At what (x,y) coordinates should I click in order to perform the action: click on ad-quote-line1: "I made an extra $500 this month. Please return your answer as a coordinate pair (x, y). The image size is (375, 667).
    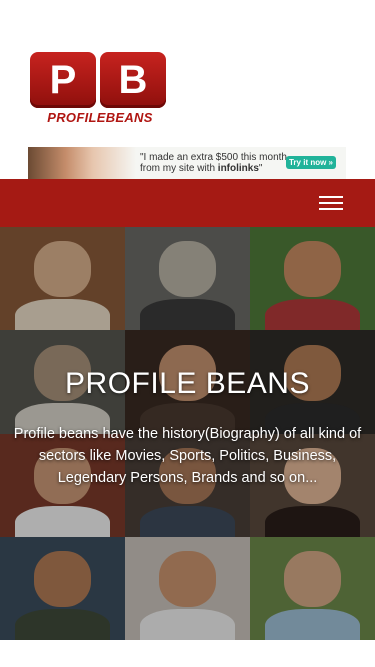
    Looking at the image, I should click on (213, 157).